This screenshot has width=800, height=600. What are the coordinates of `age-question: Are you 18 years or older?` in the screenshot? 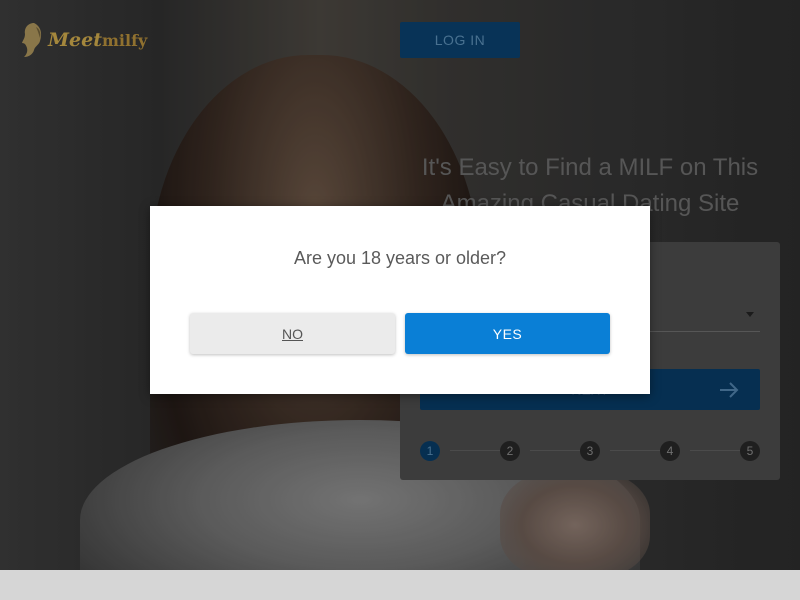 It's located at (400, 258).